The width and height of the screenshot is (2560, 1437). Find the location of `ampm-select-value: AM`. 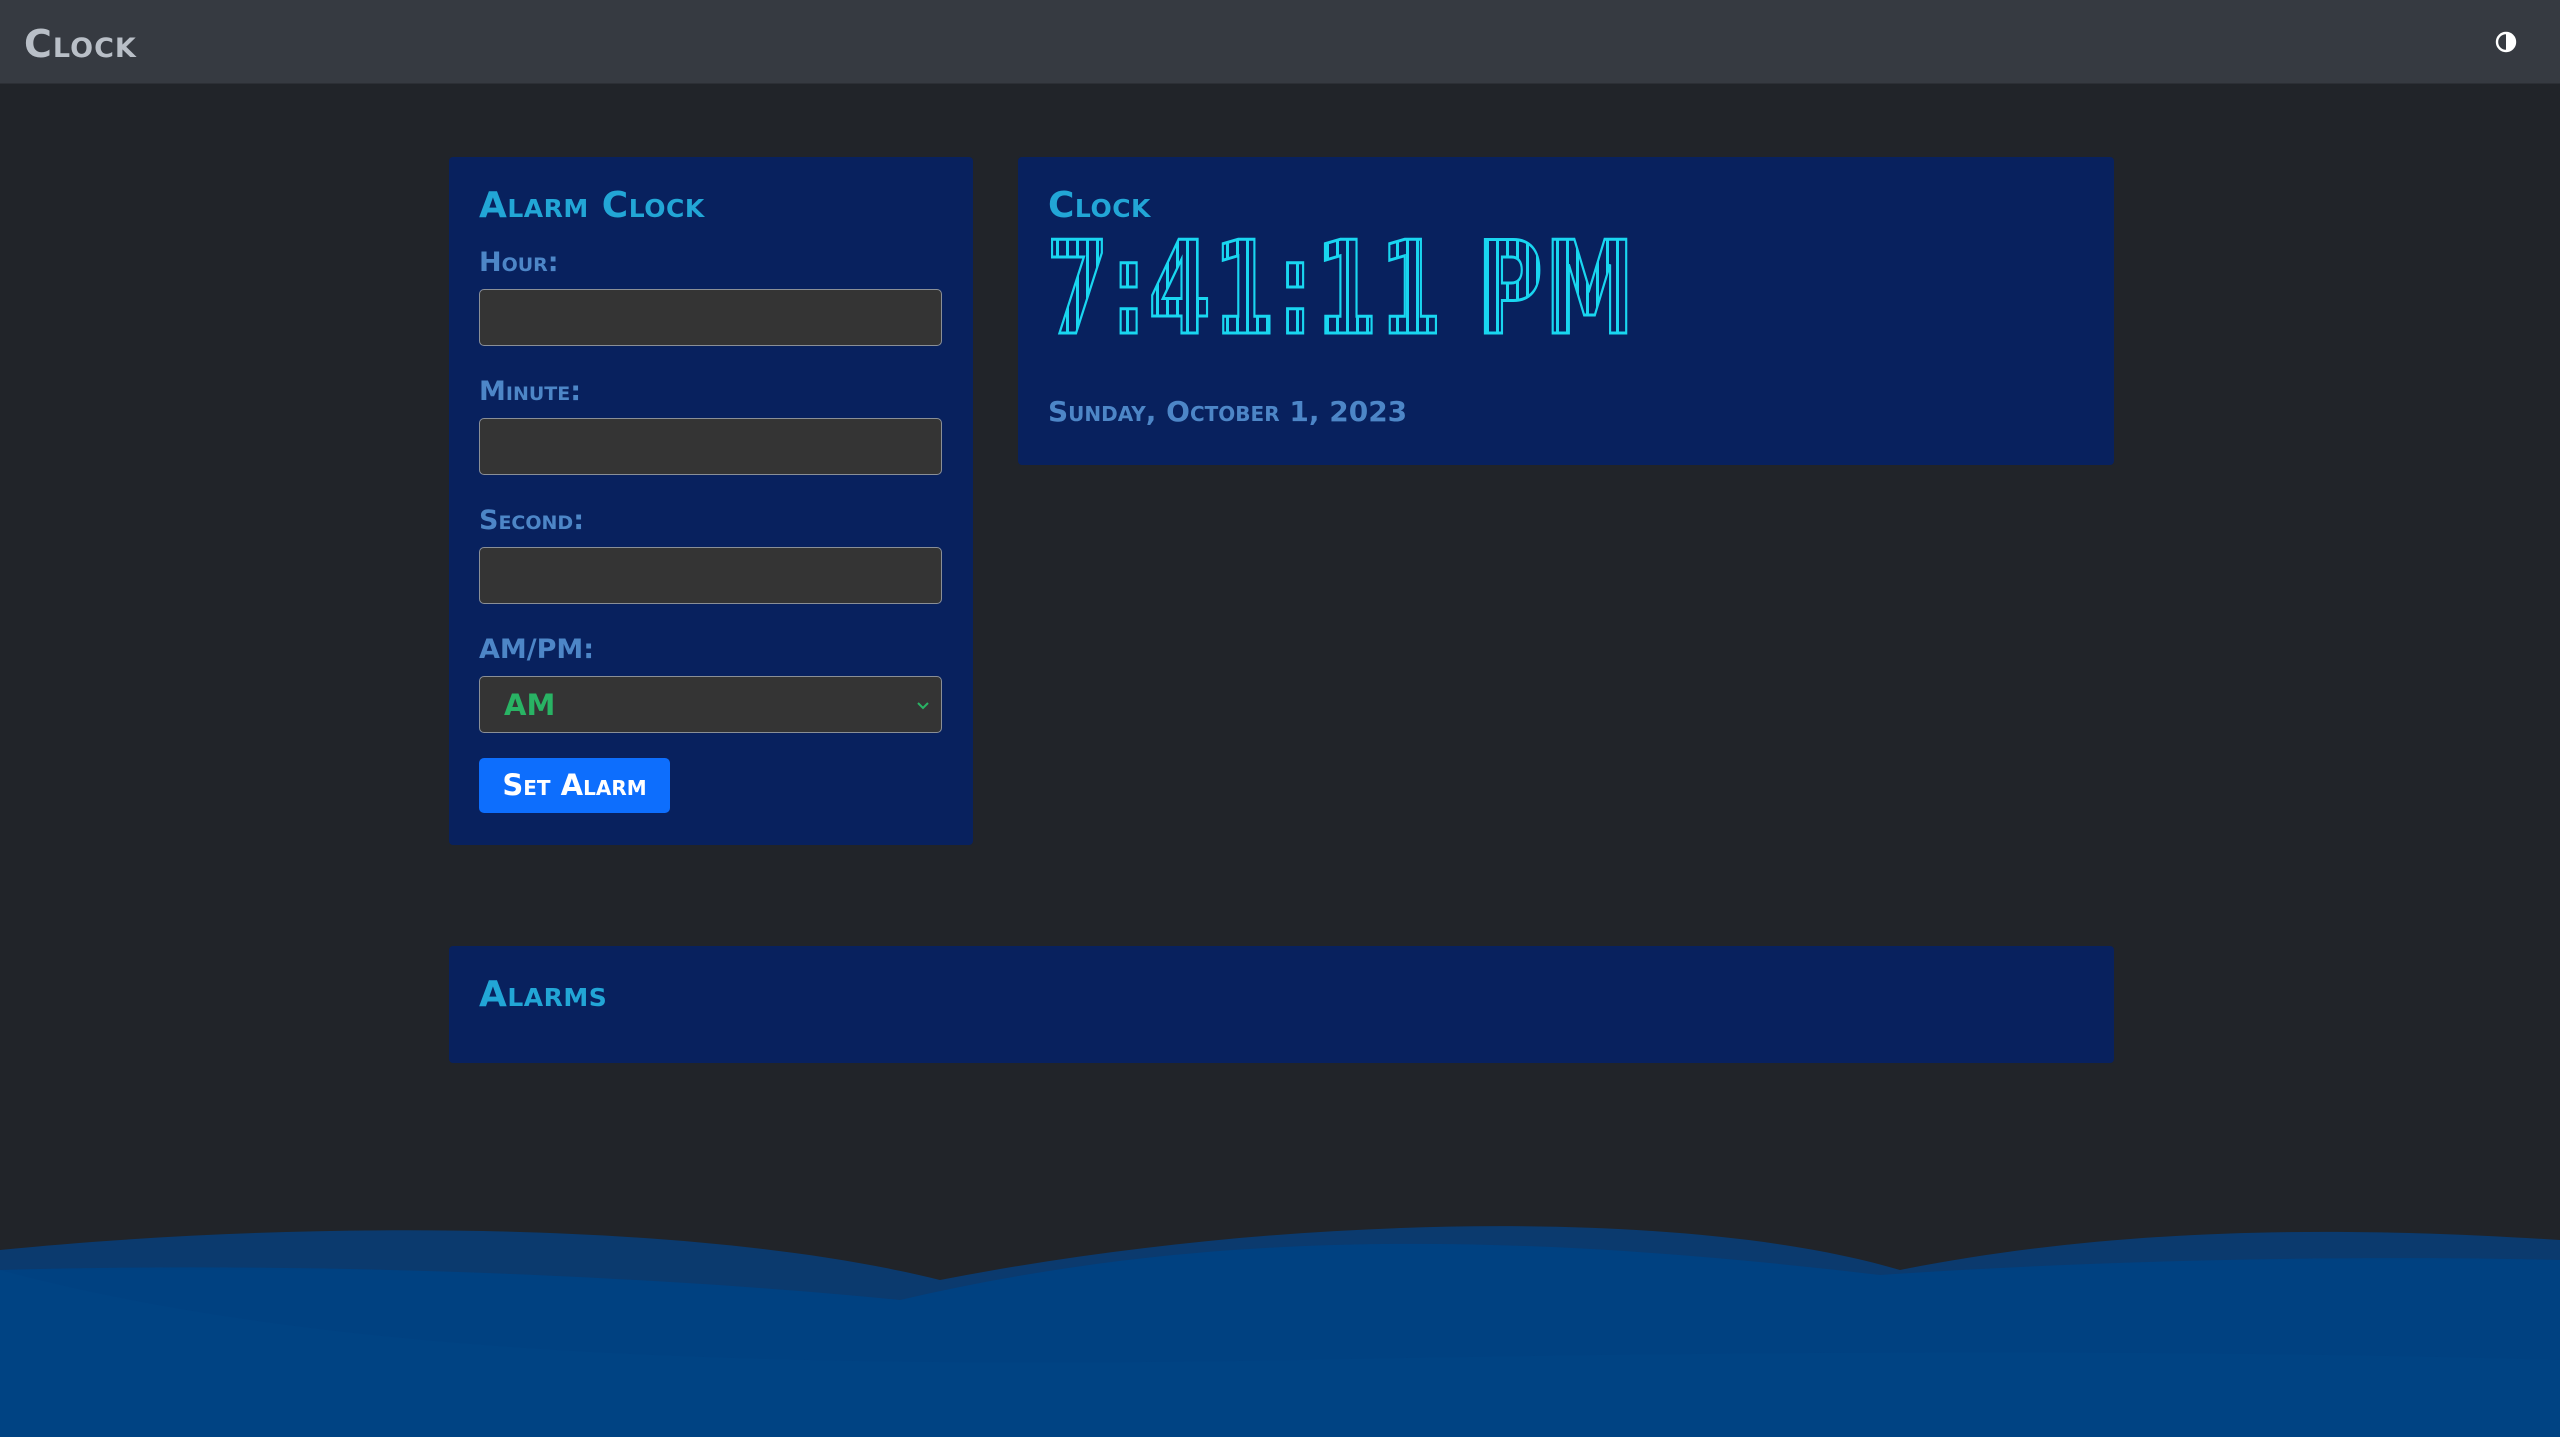

ampm-select-value: AM is located at coordinates (530, 705).